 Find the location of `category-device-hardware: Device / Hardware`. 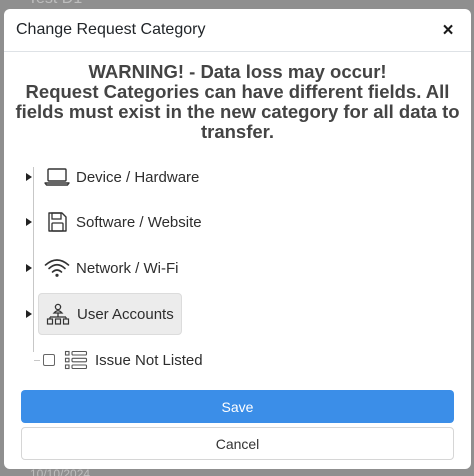

category-device-hardware: Device / Hardware is located at coordinates (116, 177).